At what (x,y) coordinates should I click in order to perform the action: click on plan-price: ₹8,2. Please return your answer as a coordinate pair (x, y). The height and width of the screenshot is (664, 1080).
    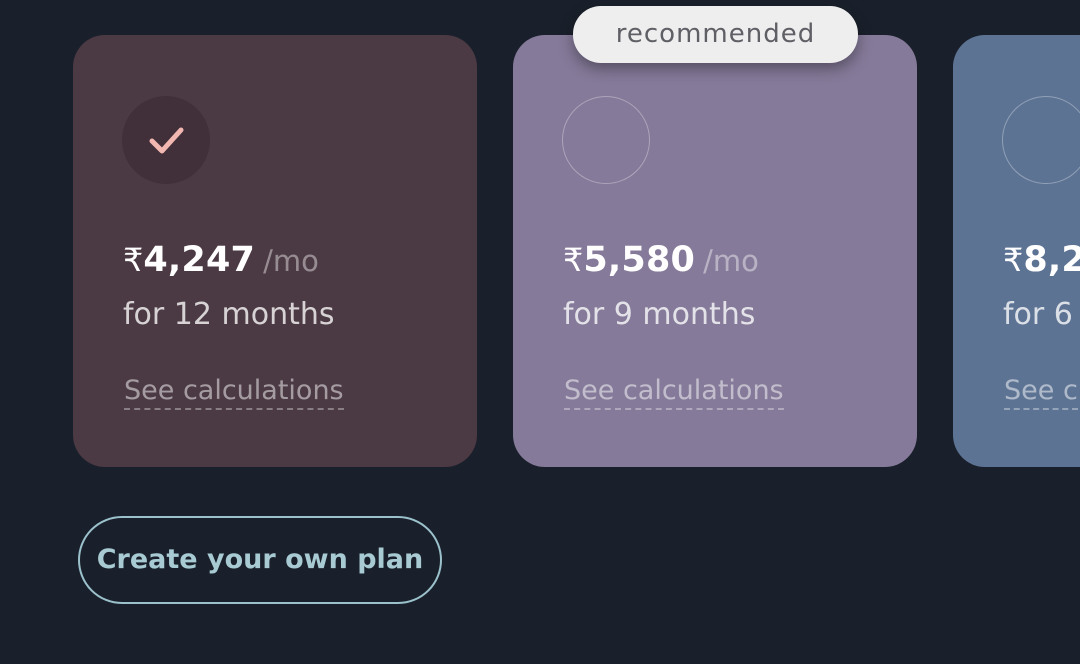
    Looking at the image, I should click on (1041, 263).